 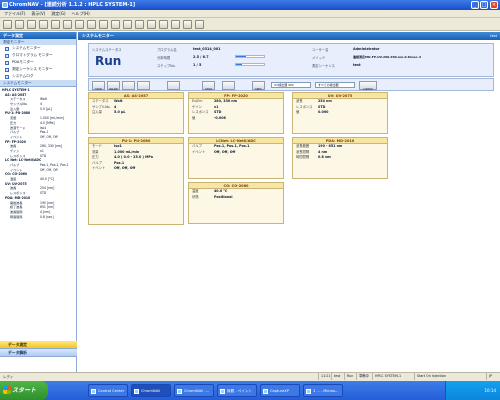 I want to click on sequence-value: test, so click(x=357, y=65).